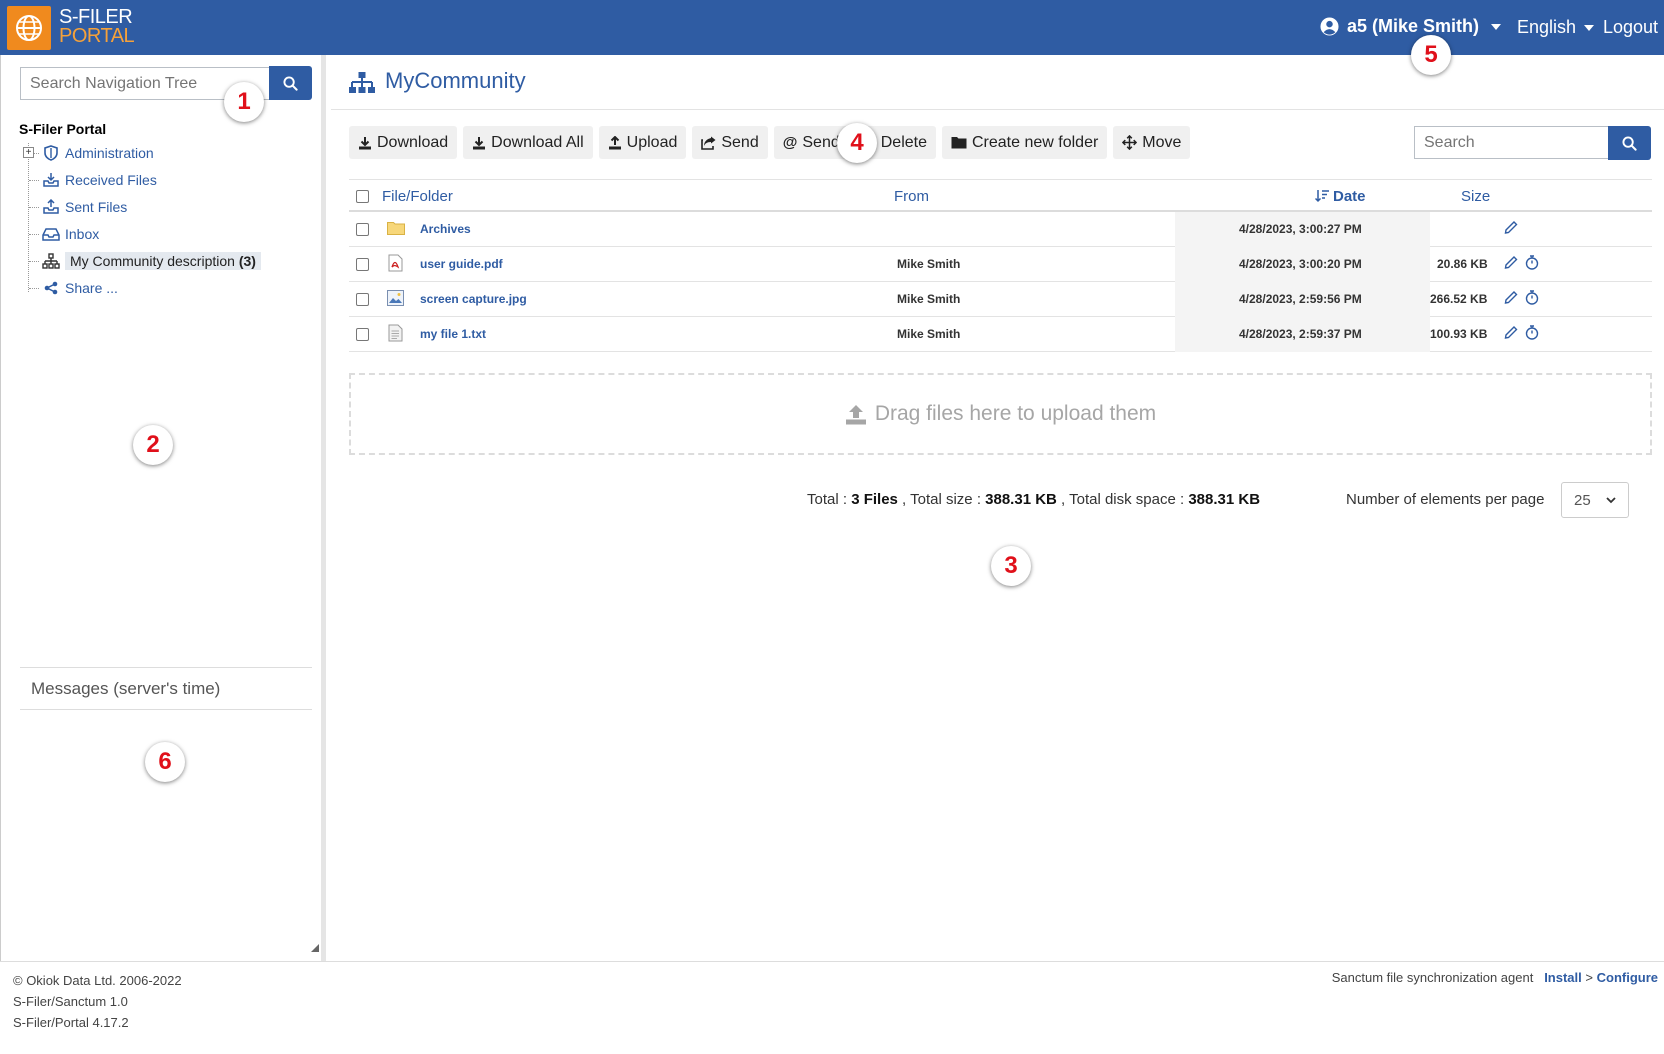  I want to click on total-files: 3 Files, so click(874, 499).